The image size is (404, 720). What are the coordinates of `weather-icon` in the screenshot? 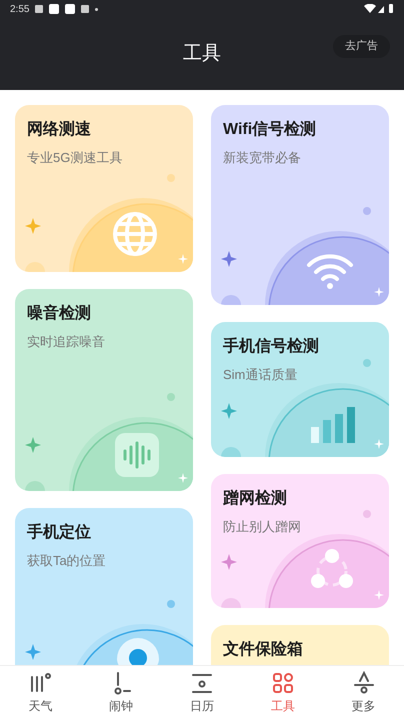 It's located at (40, 683).